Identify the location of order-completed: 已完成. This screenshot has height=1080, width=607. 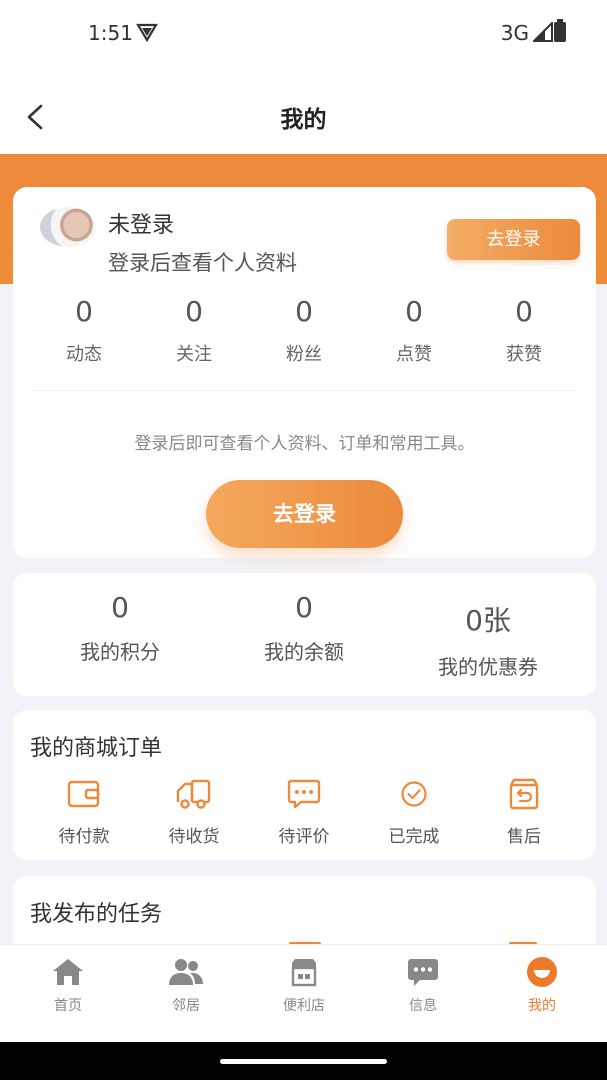
(414, 810).